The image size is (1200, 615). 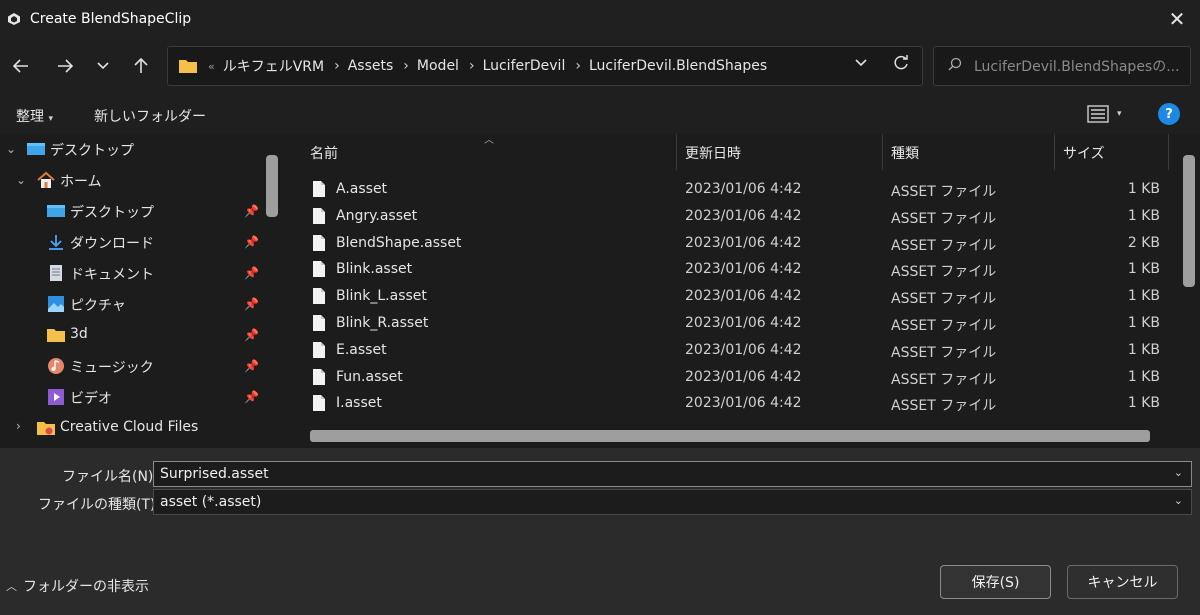 What do you see at coordinates (369, 376) in the screenshot?
I see `file-name: Fun.asset` at bounding box center [369, 376].